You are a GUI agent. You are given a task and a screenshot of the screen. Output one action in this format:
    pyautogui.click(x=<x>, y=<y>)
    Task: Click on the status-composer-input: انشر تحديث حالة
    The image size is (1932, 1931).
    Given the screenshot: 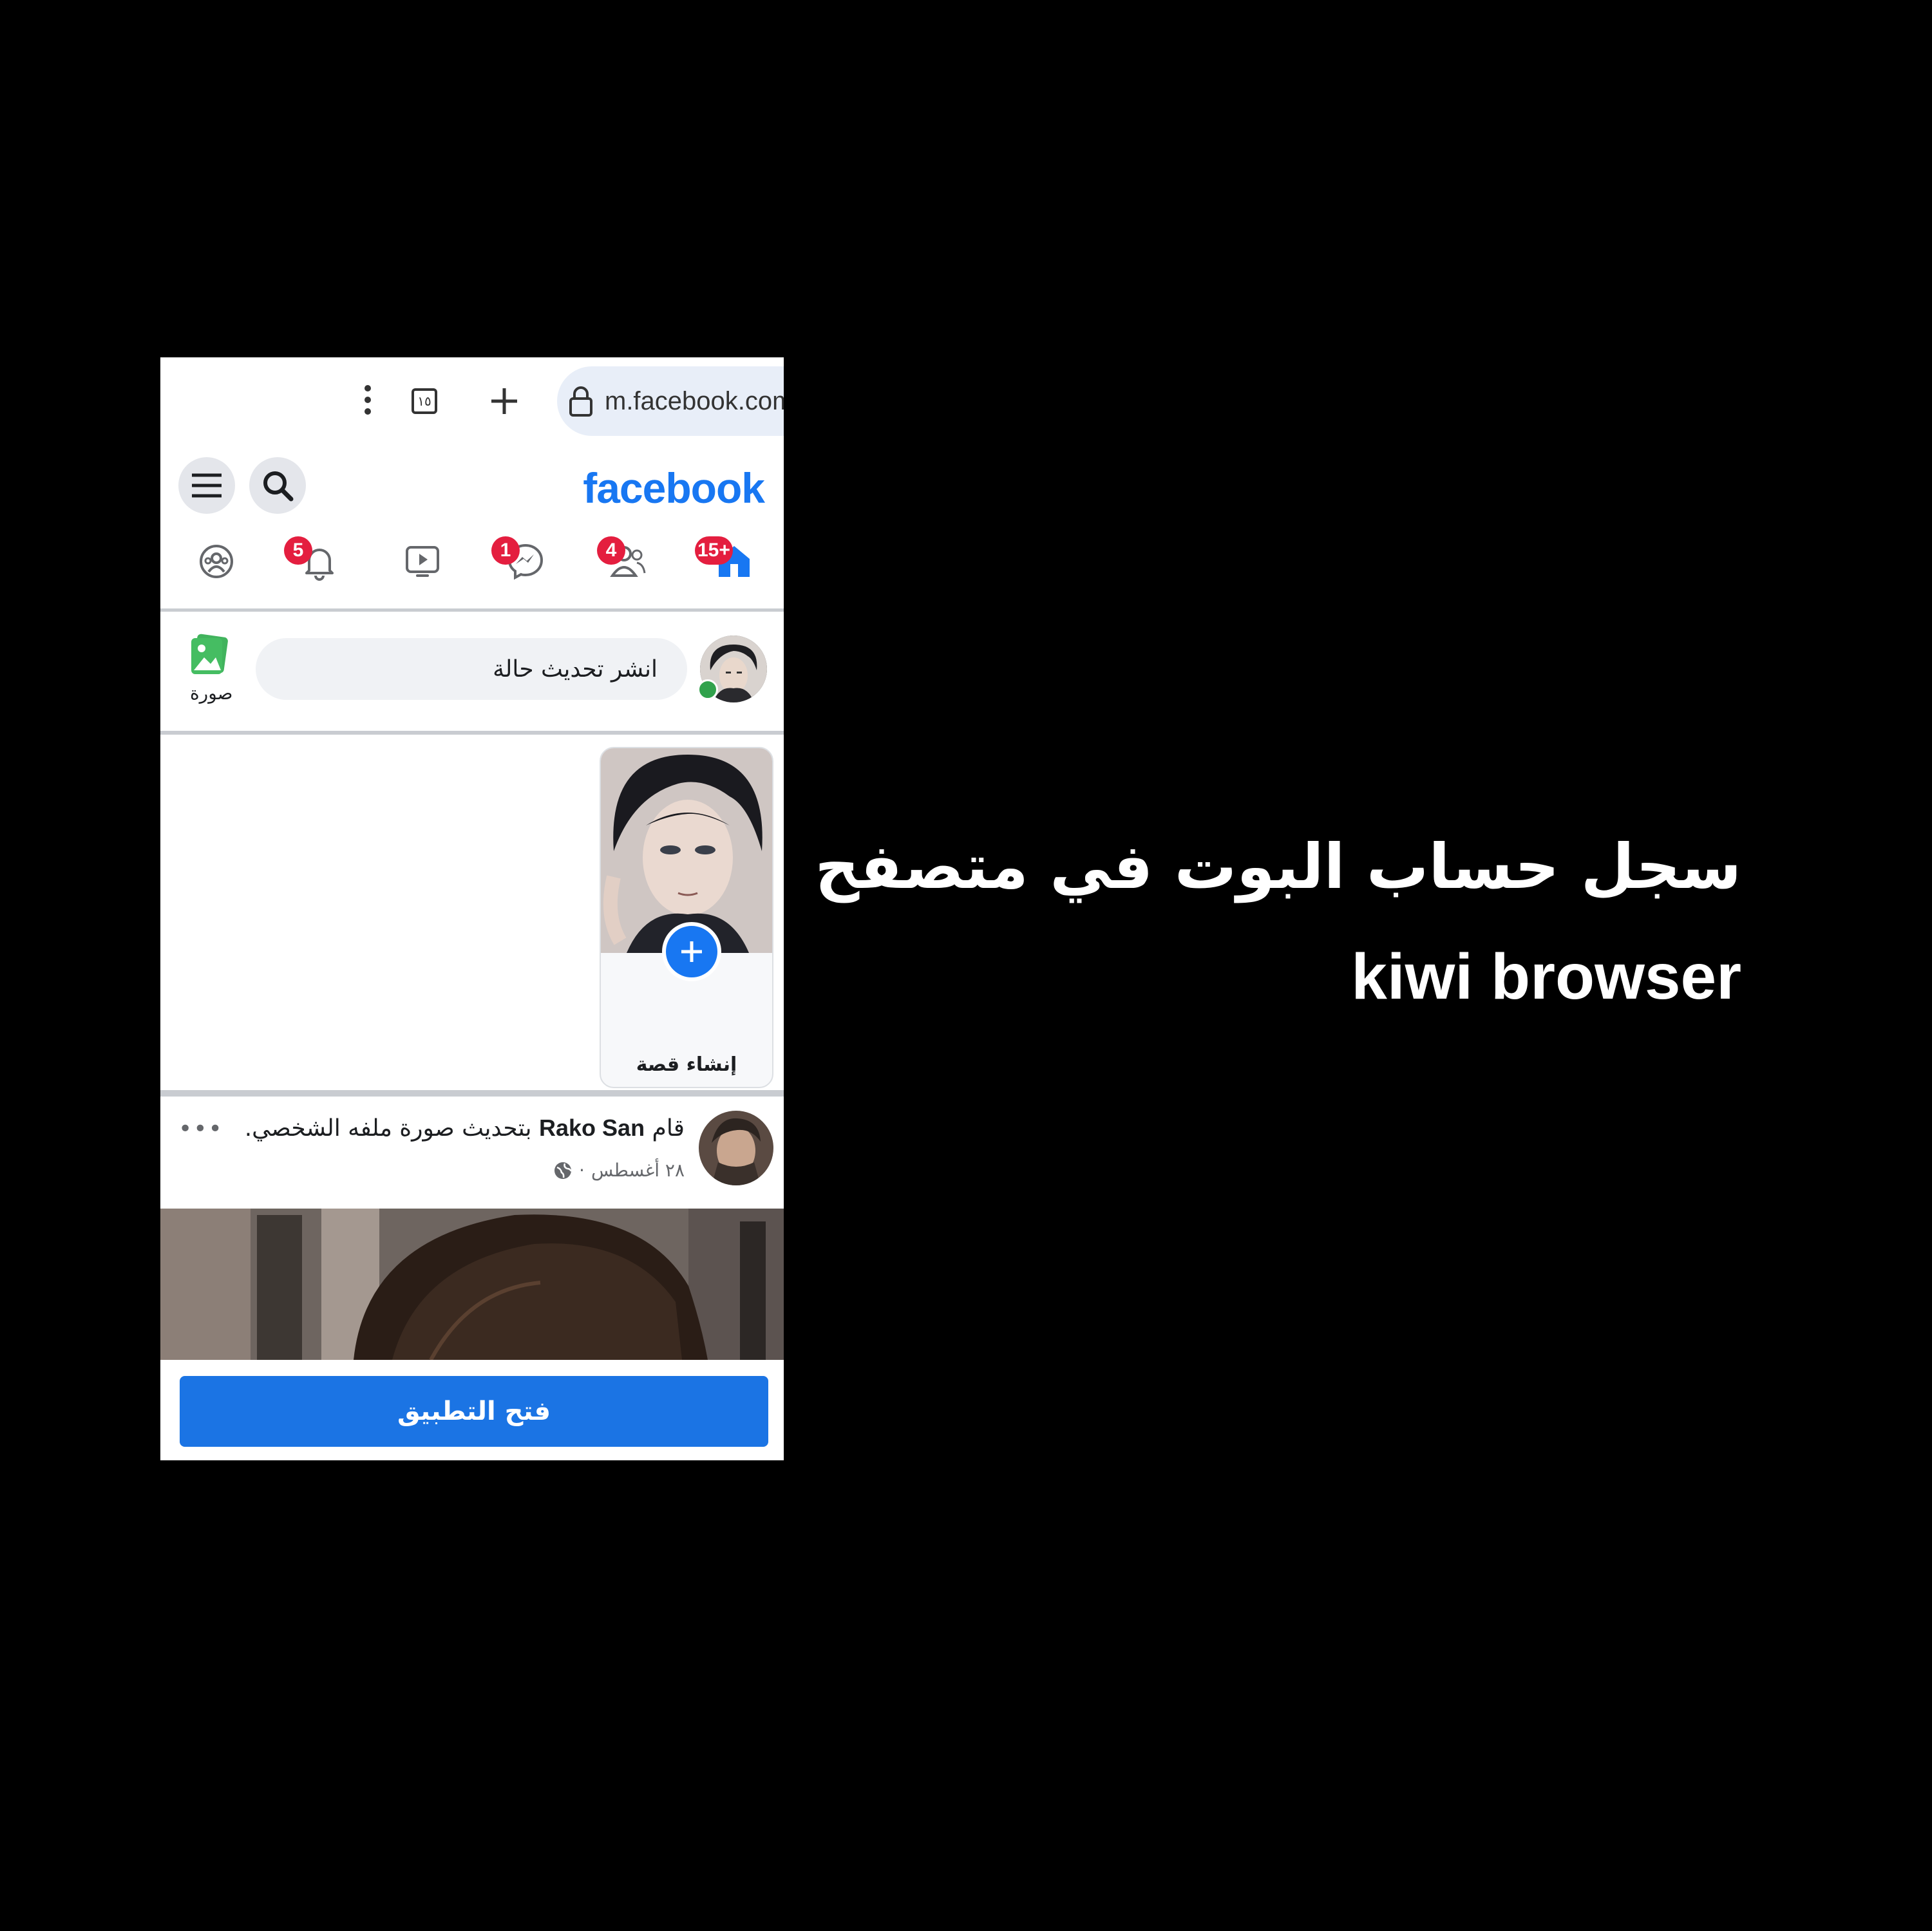 What is the action you would take?
    pyautogui.click(x=471, y=669)
    